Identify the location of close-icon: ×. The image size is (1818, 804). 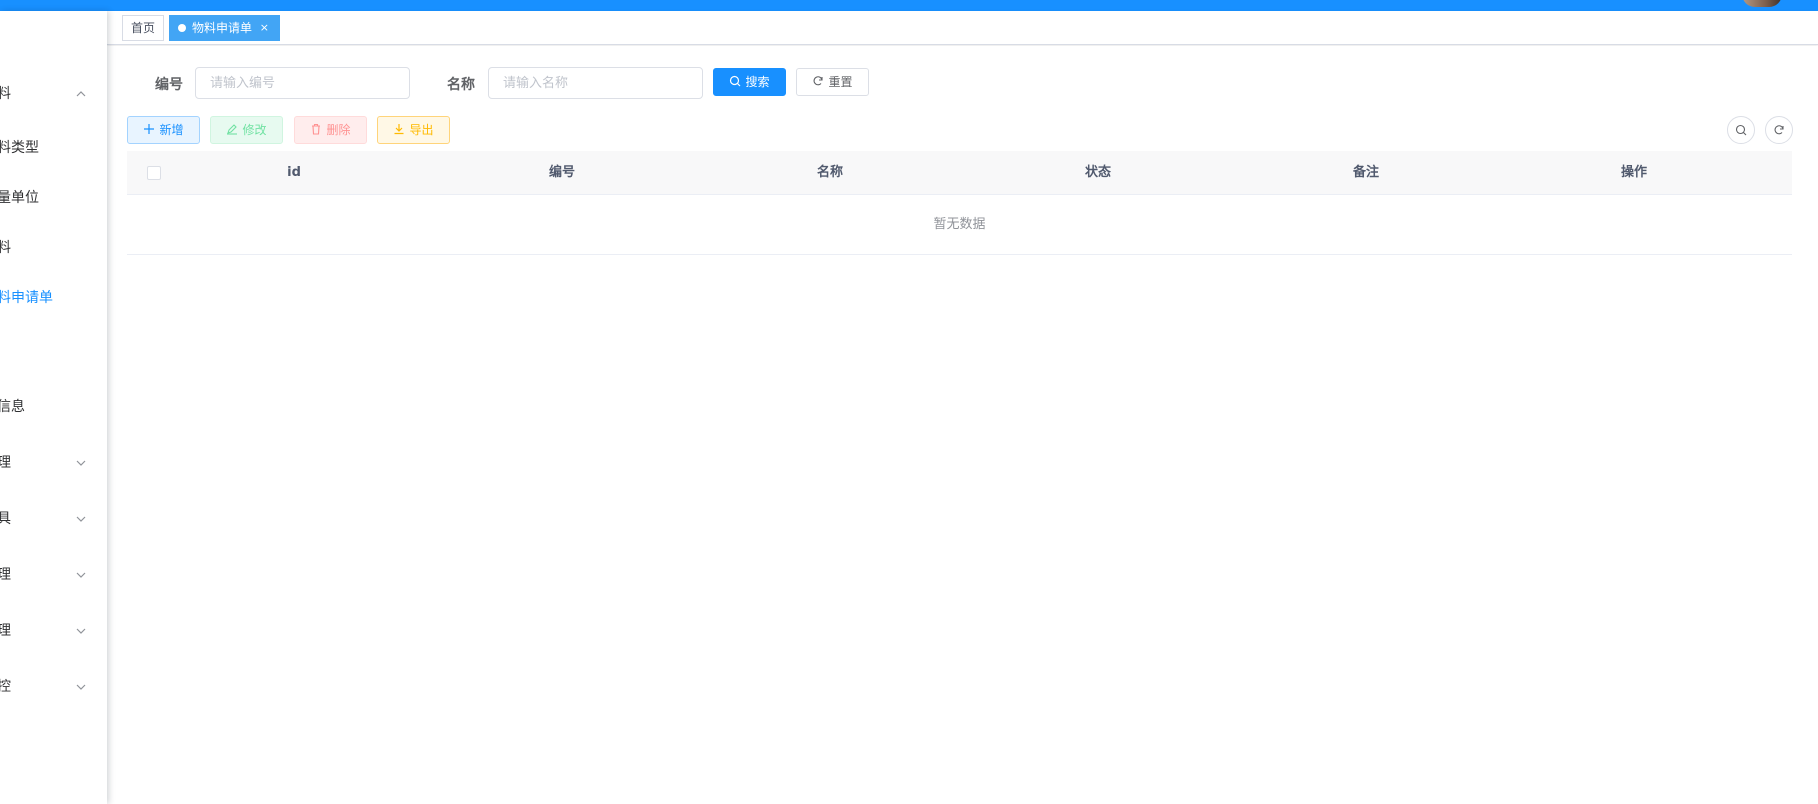
(264, 28).